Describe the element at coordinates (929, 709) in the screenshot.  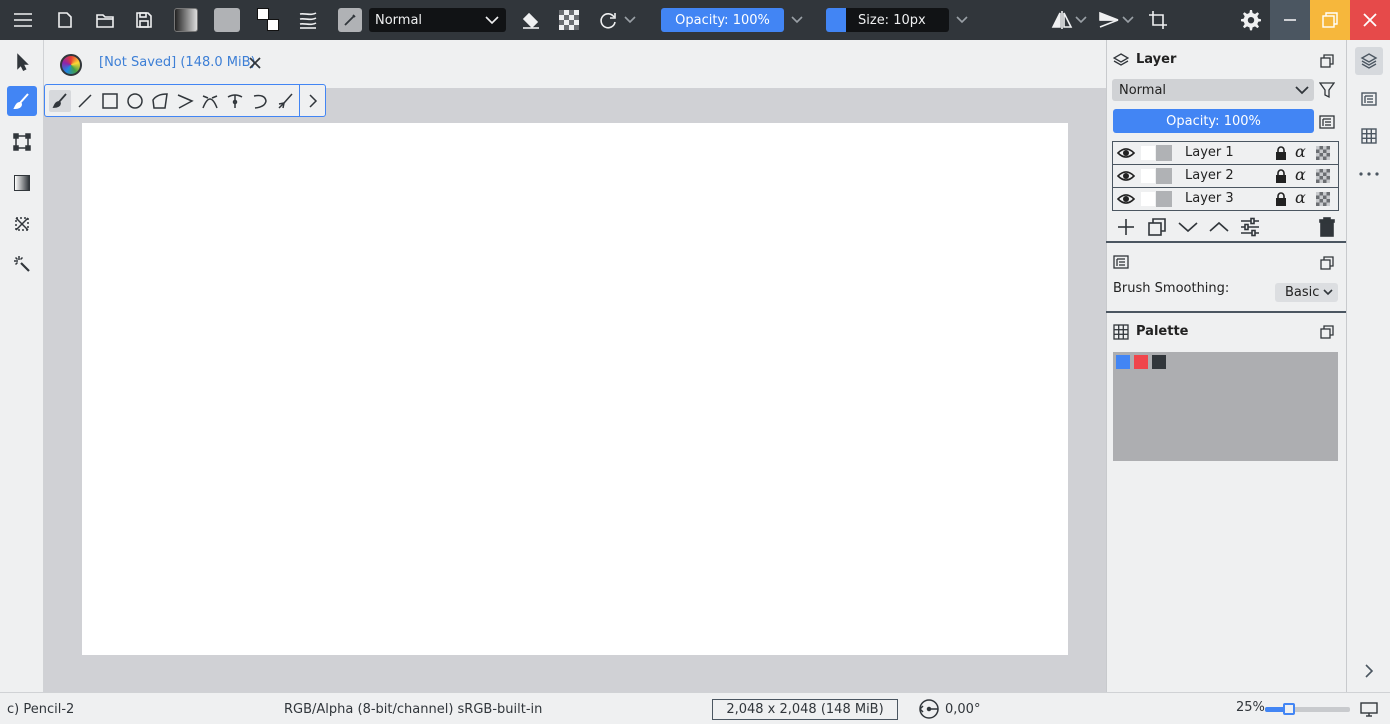
I see `rotation-icon` at that location.